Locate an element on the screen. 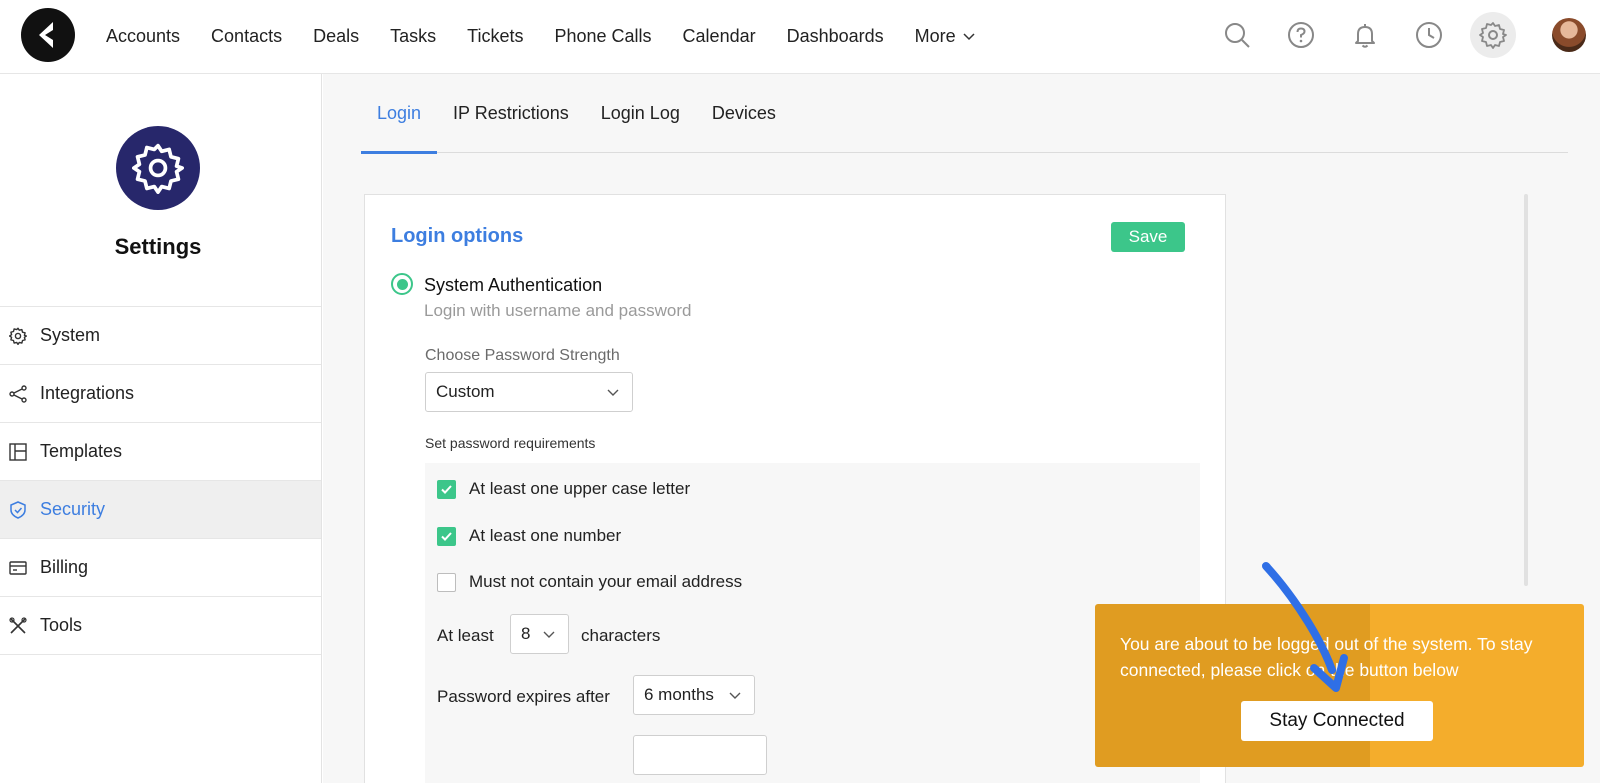  card-icon is located at coordinates (18, 568).